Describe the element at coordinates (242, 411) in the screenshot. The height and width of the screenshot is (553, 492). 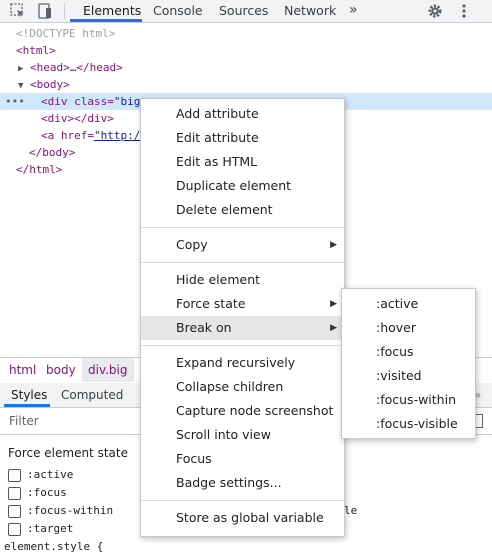
I see `menu-item-capture-node-screenshot: Capture node screenshot` at that location.